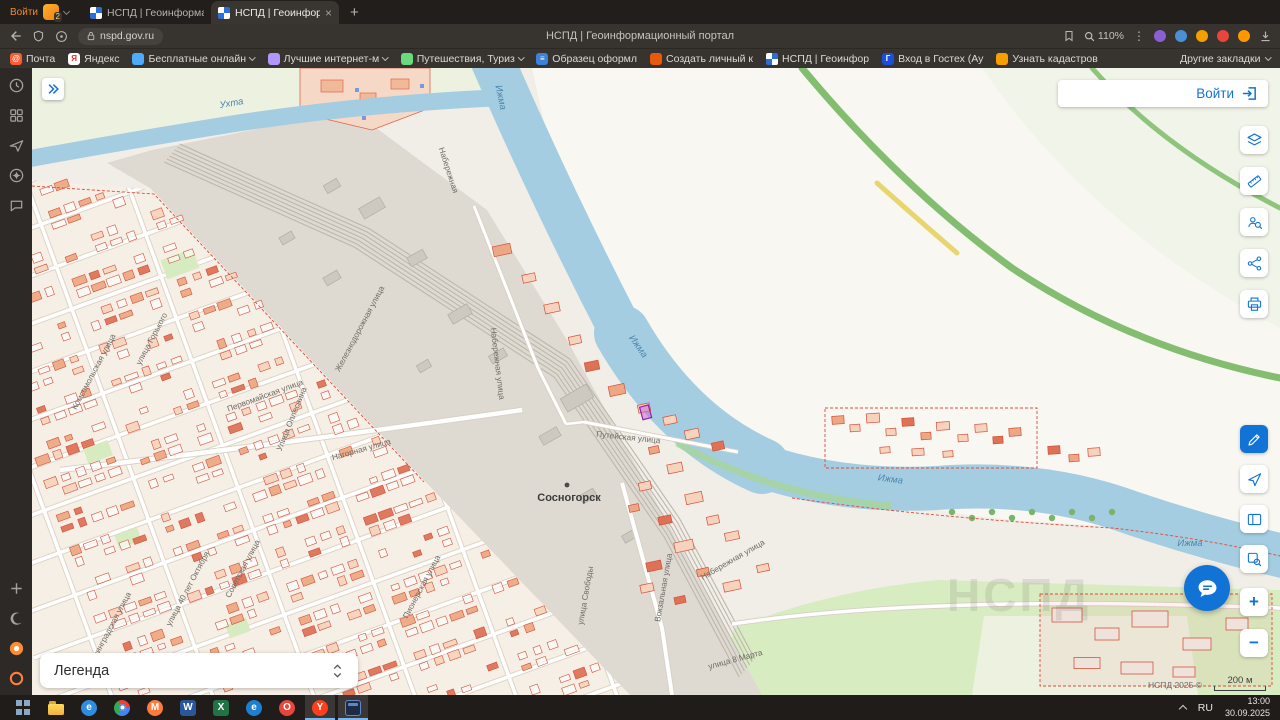 This screenshot has width=1280, height=720. Describe the element at coordinates (932, 58) in the screenshot. I see `bookmark-item: Г Вход в Гостех (Ау` at that location.